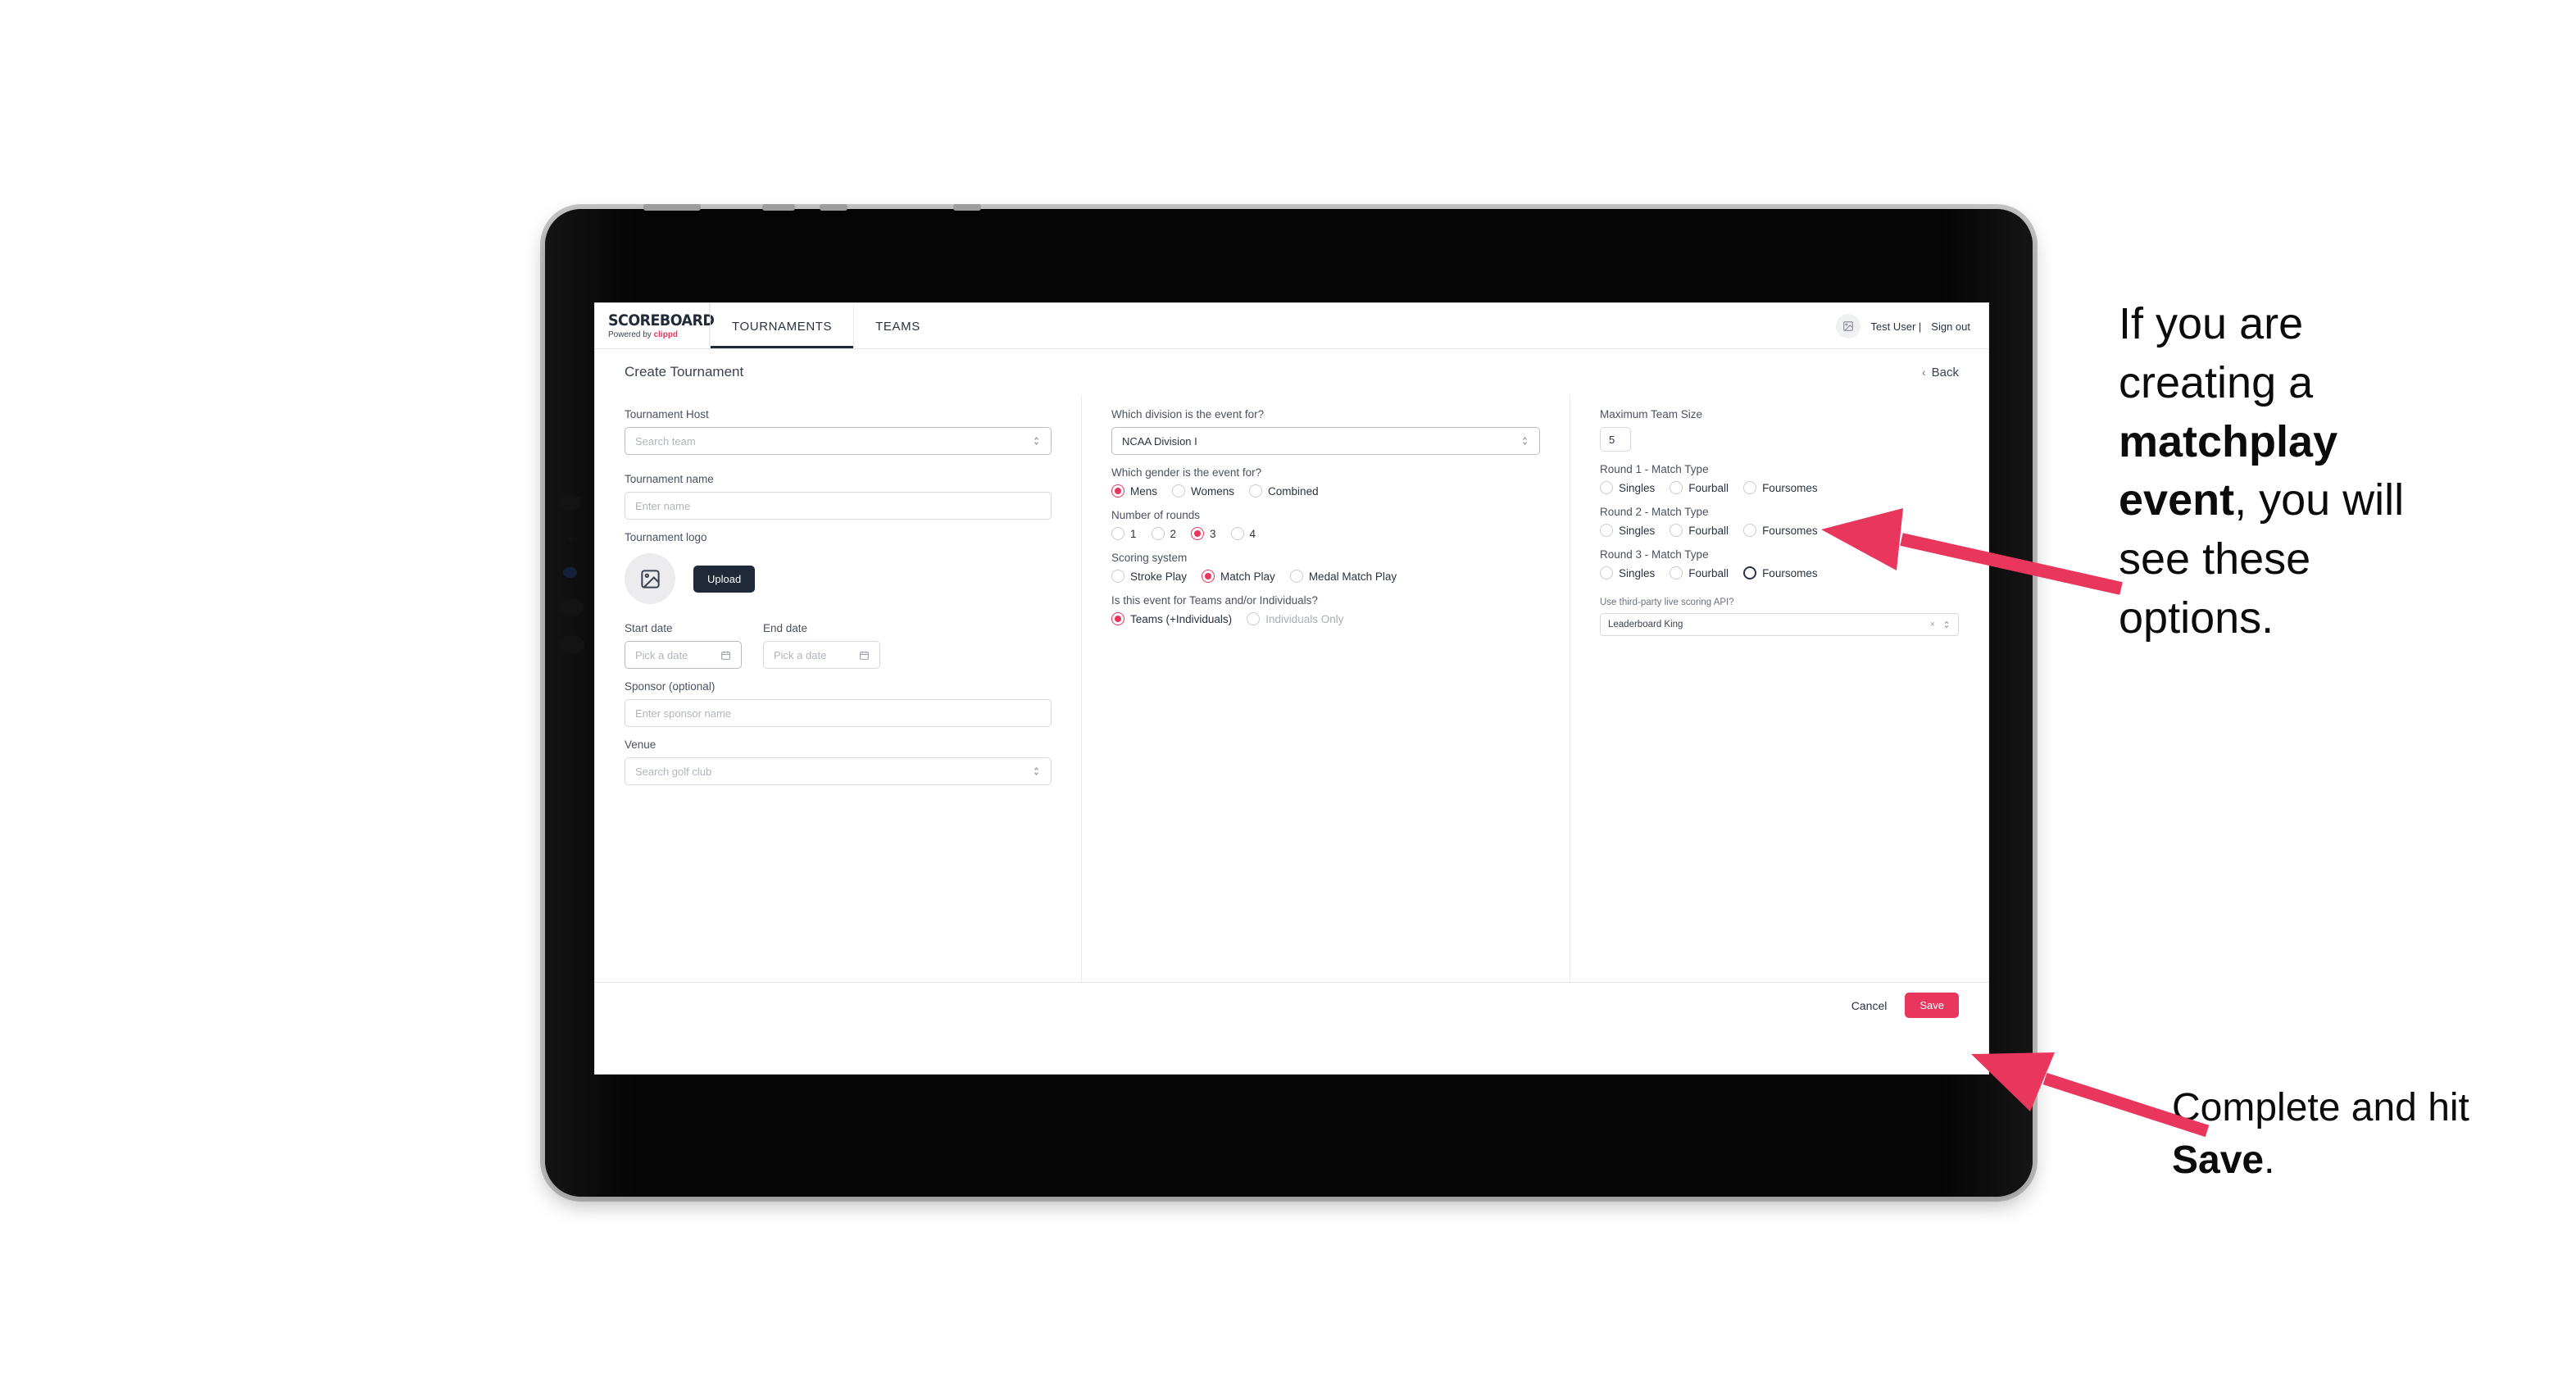 This screenshot has width=2576, height=1386. What do you see at coordinates (1325, 491) in the screenshot?
I see `gender-radio-group: Mens Womens Combined` at bounding box center [1325, 491].